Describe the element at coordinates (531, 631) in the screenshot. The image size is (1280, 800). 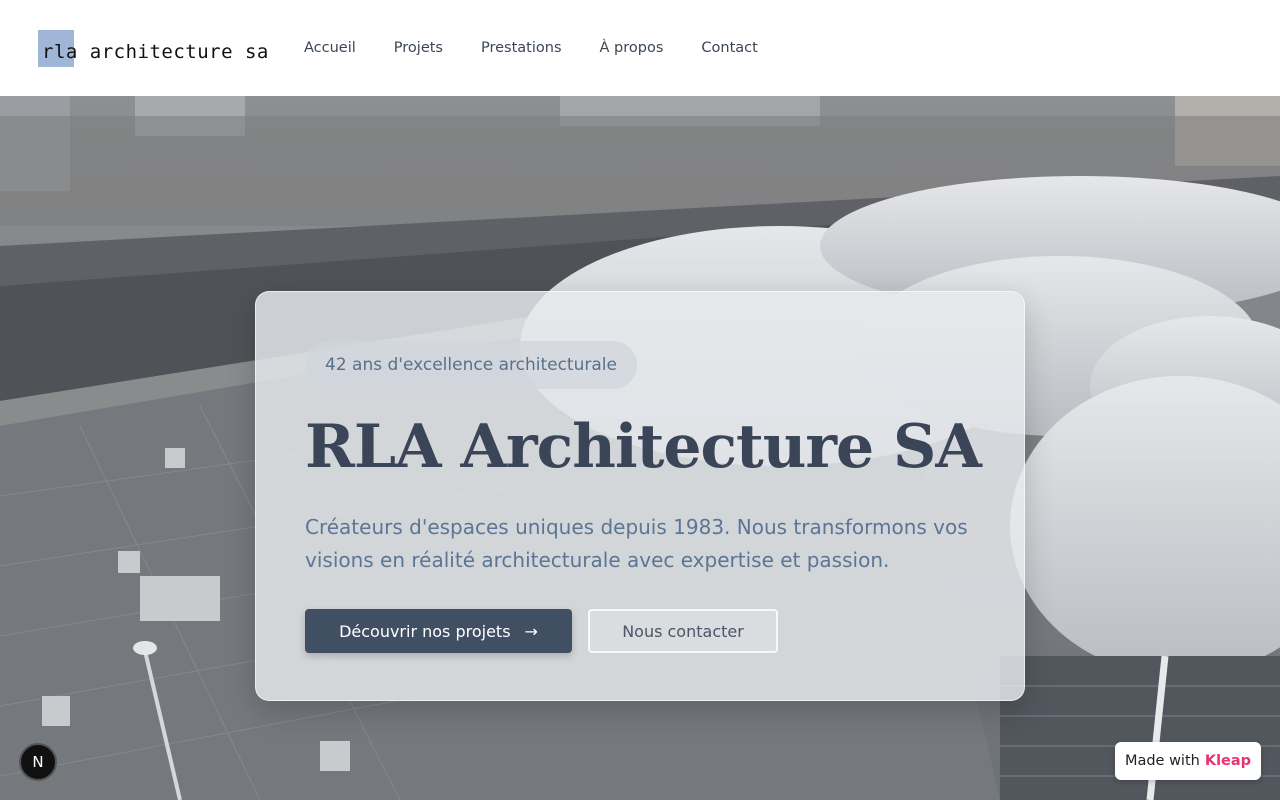
I see `arrow-right-icon: →` at that location.